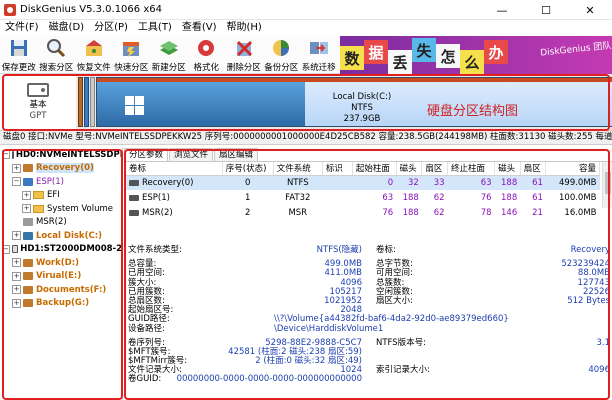 This screenshot has height=400, width=612. I want to click on save-changes-button: 保存更改, so click(19, 55).